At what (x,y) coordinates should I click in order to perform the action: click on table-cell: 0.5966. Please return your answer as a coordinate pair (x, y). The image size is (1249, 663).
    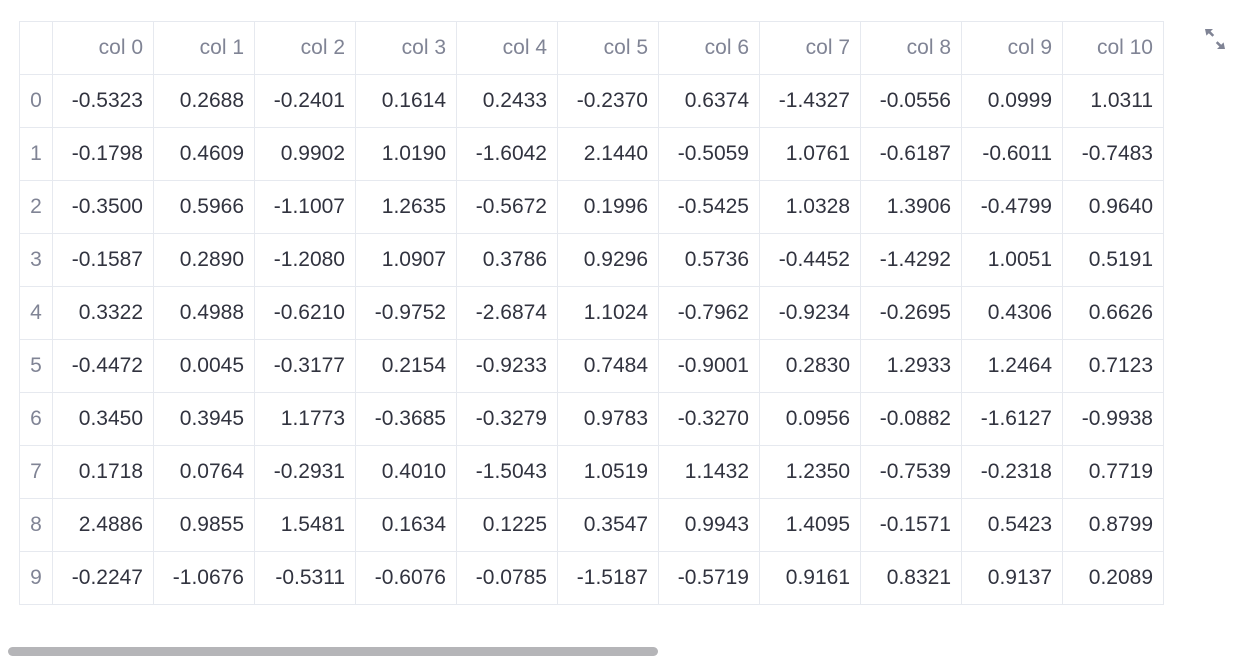
    Looking at the image, I should click on (204, 207).